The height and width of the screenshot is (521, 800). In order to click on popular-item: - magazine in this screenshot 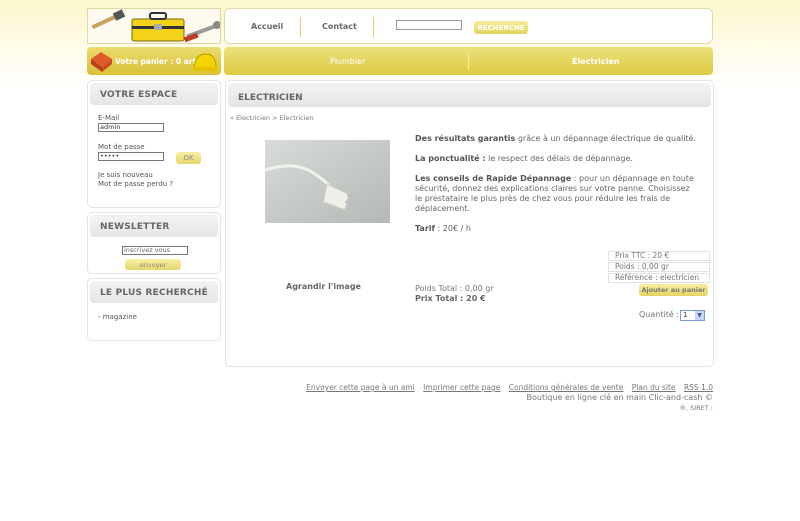, I will do `click(117, 317)`.